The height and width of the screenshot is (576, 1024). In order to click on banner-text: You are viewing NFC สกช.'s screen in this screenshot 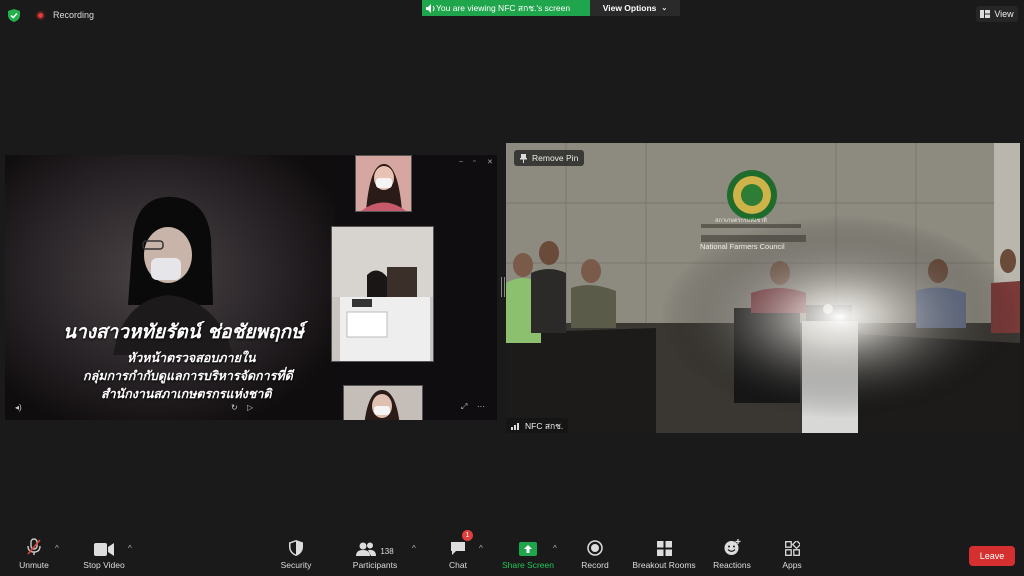, I will do `click(503, 8)`.